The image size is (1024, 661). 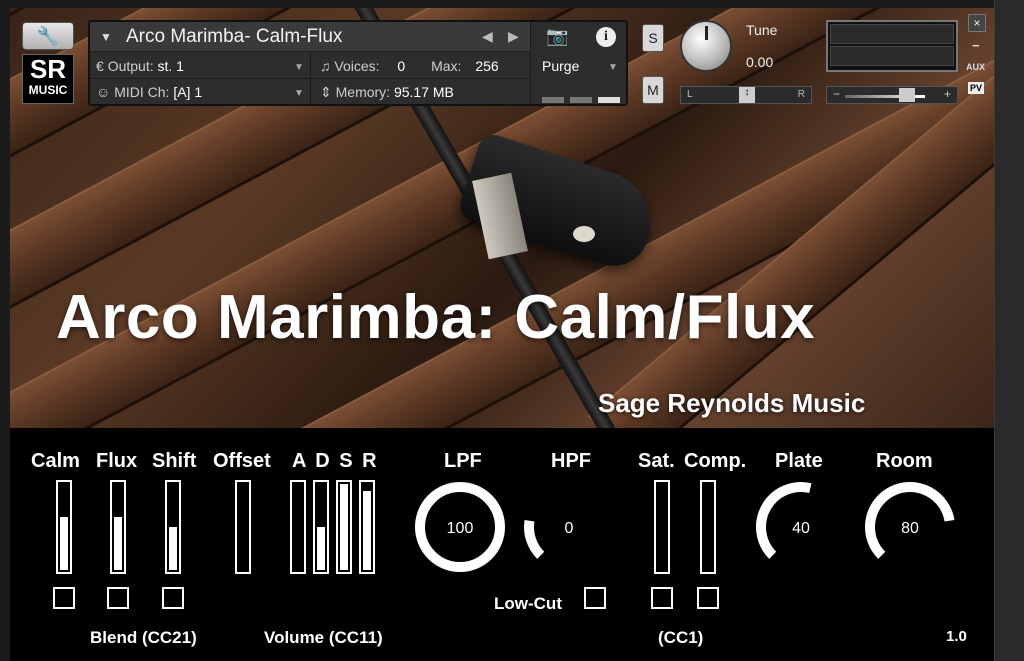 I want to click on artwork-title: Arco Marimba: Calm/Flux, so click(x=436, y=317).